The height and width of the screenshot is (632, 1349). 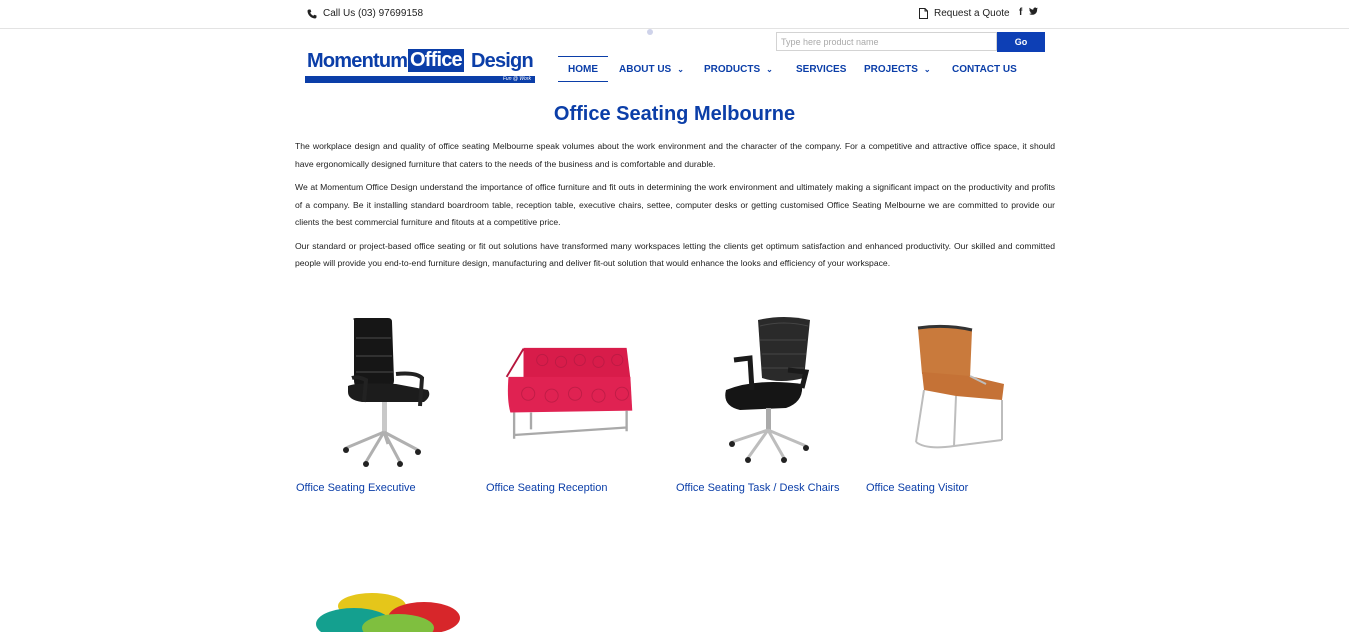 What do you see at coordinates (1034, 11) in the screenshot?
I see `twitter-icon` at bounding box center [1034, 11].